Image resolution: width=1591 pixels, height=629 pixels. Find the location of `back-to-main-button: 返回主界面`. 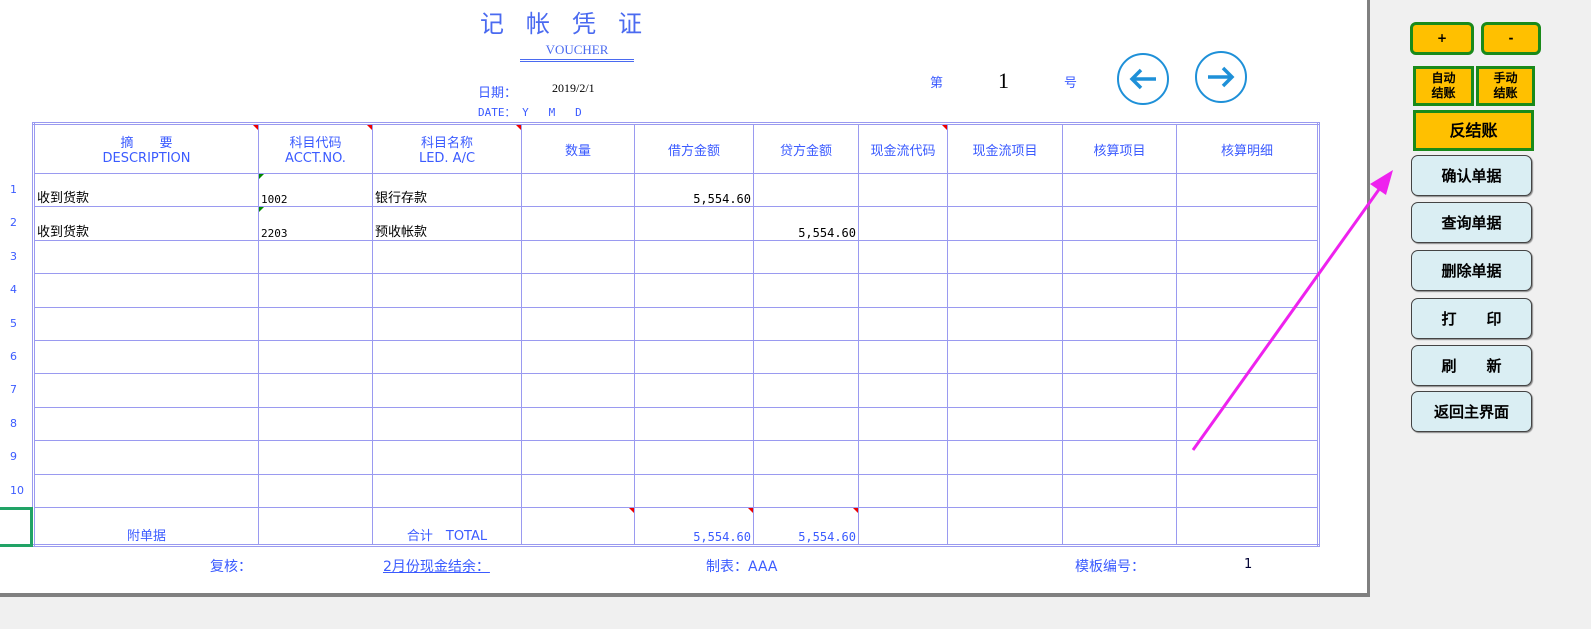

back-to-main-button: 返回主界面 is located at coordinates (1471, 411).